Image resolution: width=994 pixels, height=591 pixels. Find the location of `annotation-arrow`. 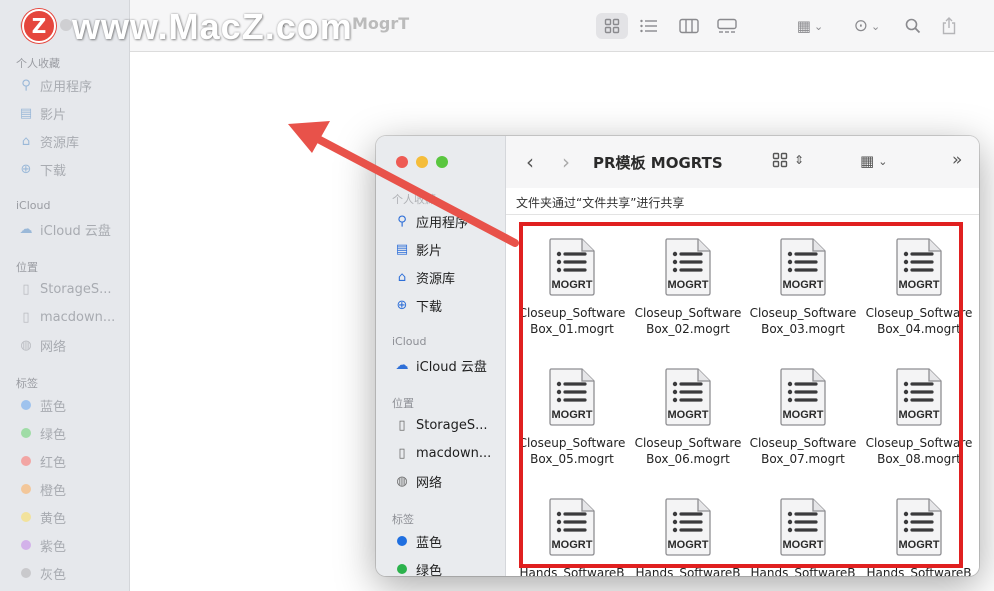

annotation-arrow is located at coordinates (403, 184).